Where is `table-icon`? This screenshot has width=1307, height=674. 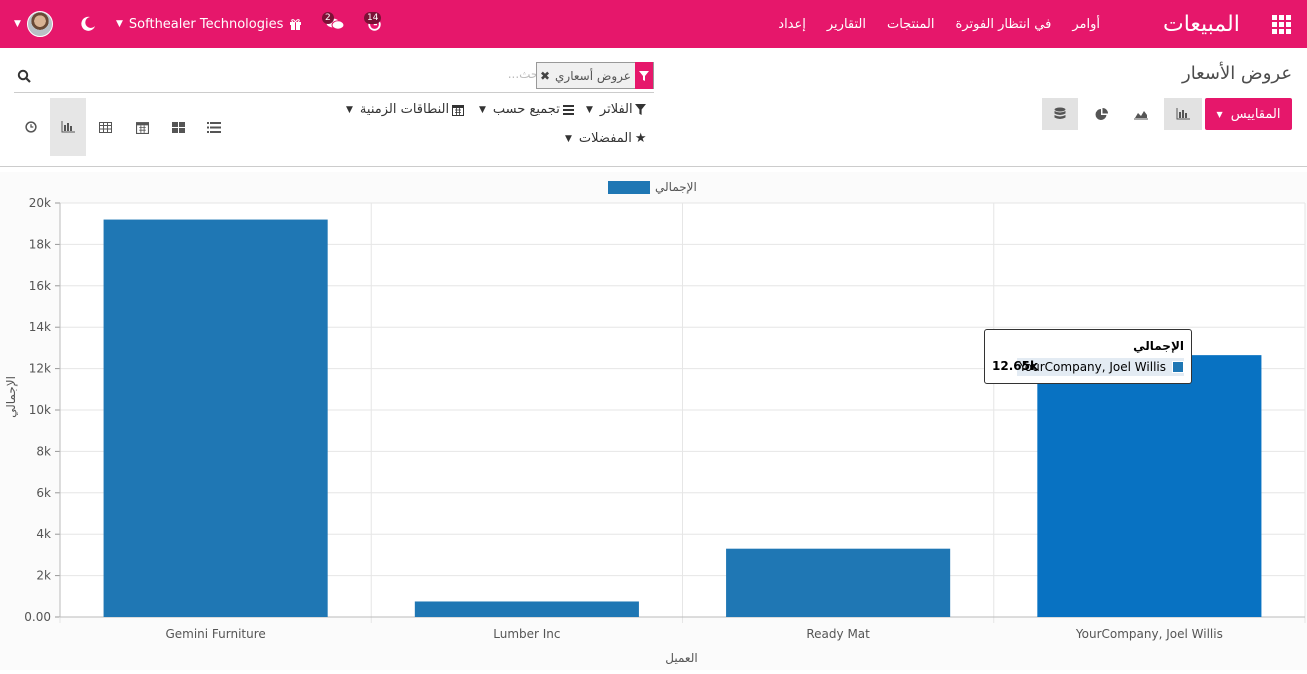 table-icon is located at coordinates (105, 127).